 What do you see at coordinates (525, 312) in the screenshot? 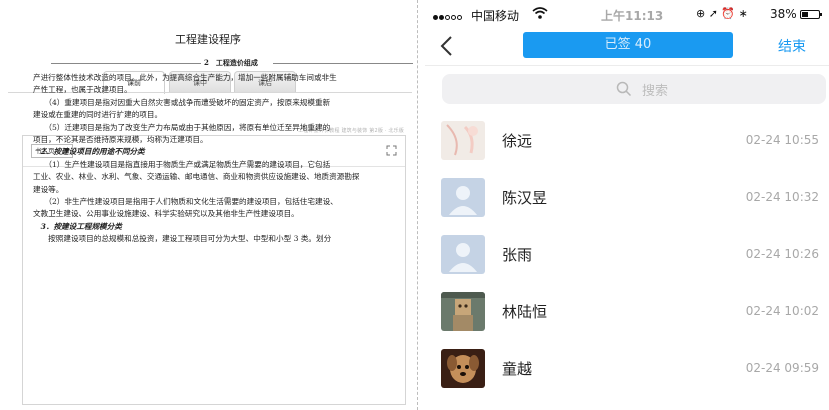
I see `attendee-name: 林陆恒` at bounding box center [525, 312].